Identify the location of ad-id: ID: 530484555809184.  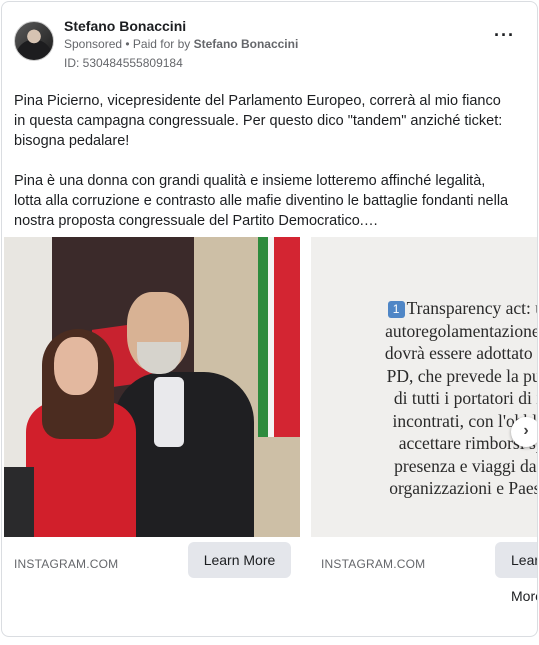
(123, 63).